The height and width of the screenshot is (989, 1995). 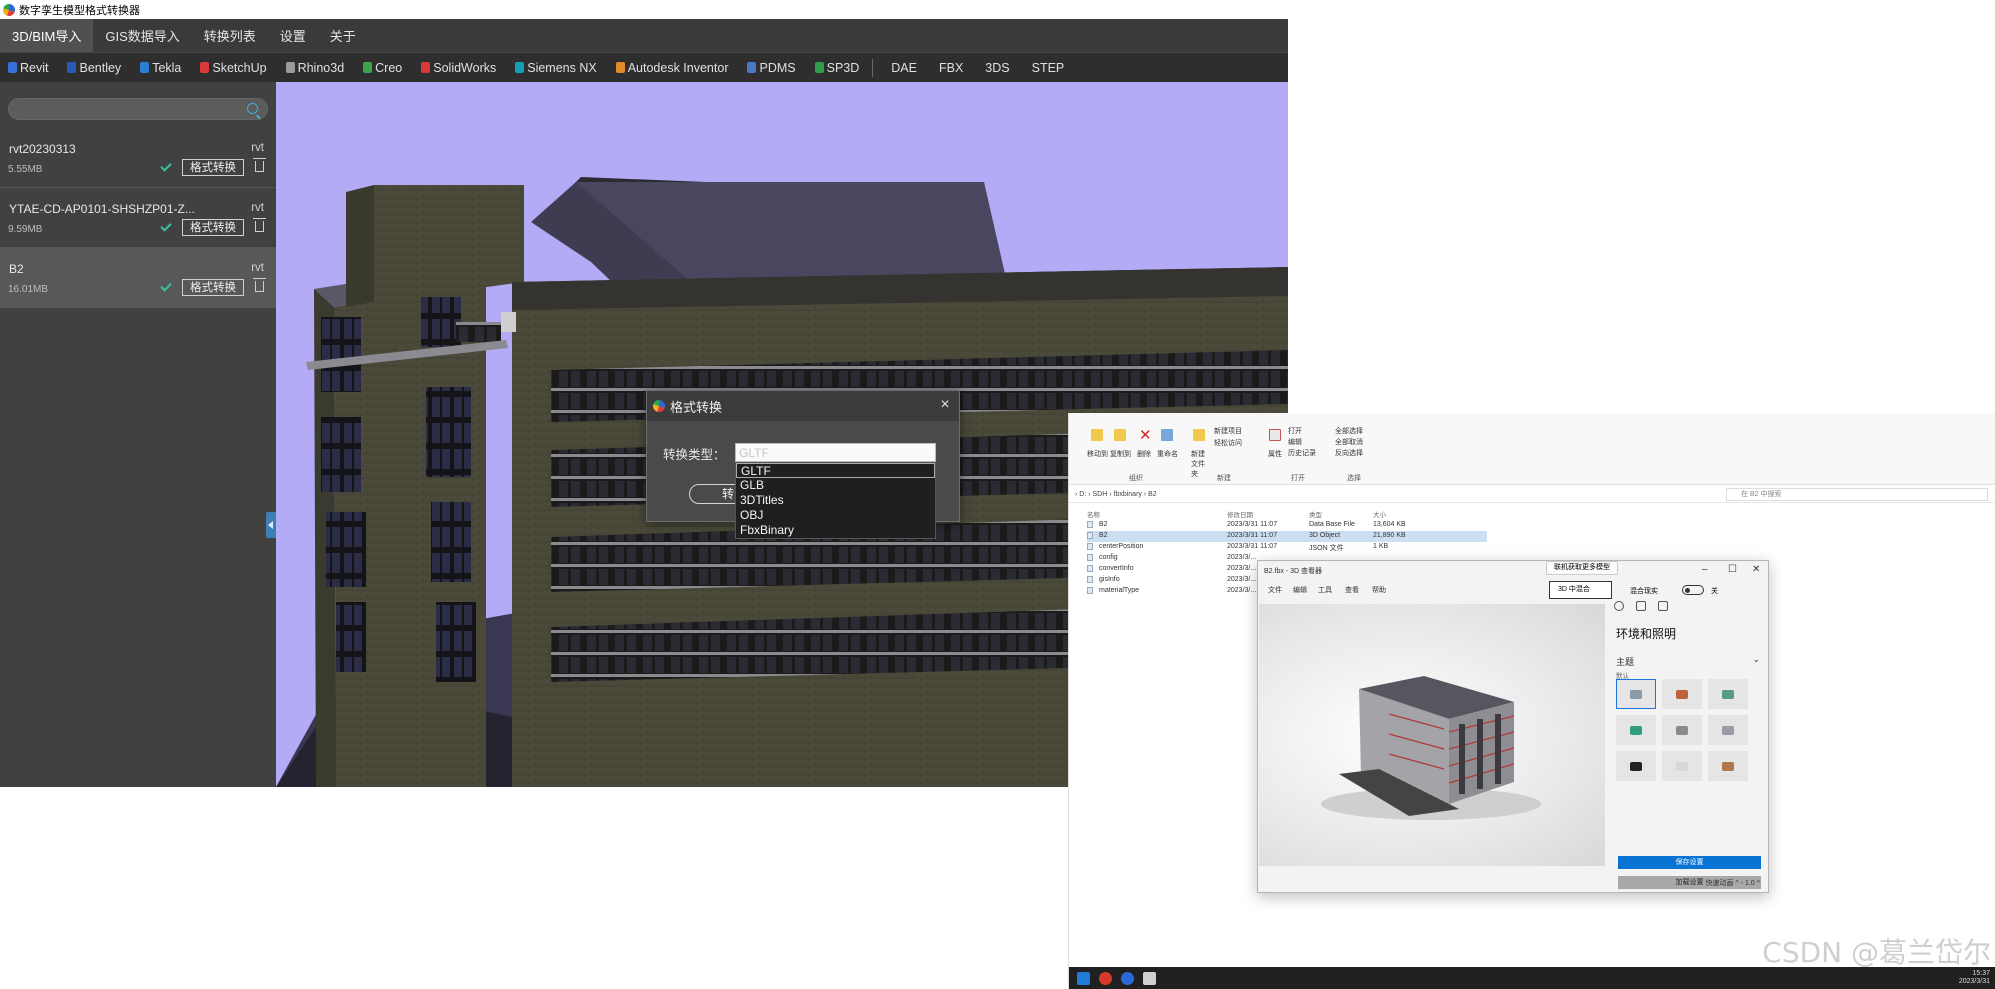 I want to click on option-obj: OBJ, so click(x=835, y=515).